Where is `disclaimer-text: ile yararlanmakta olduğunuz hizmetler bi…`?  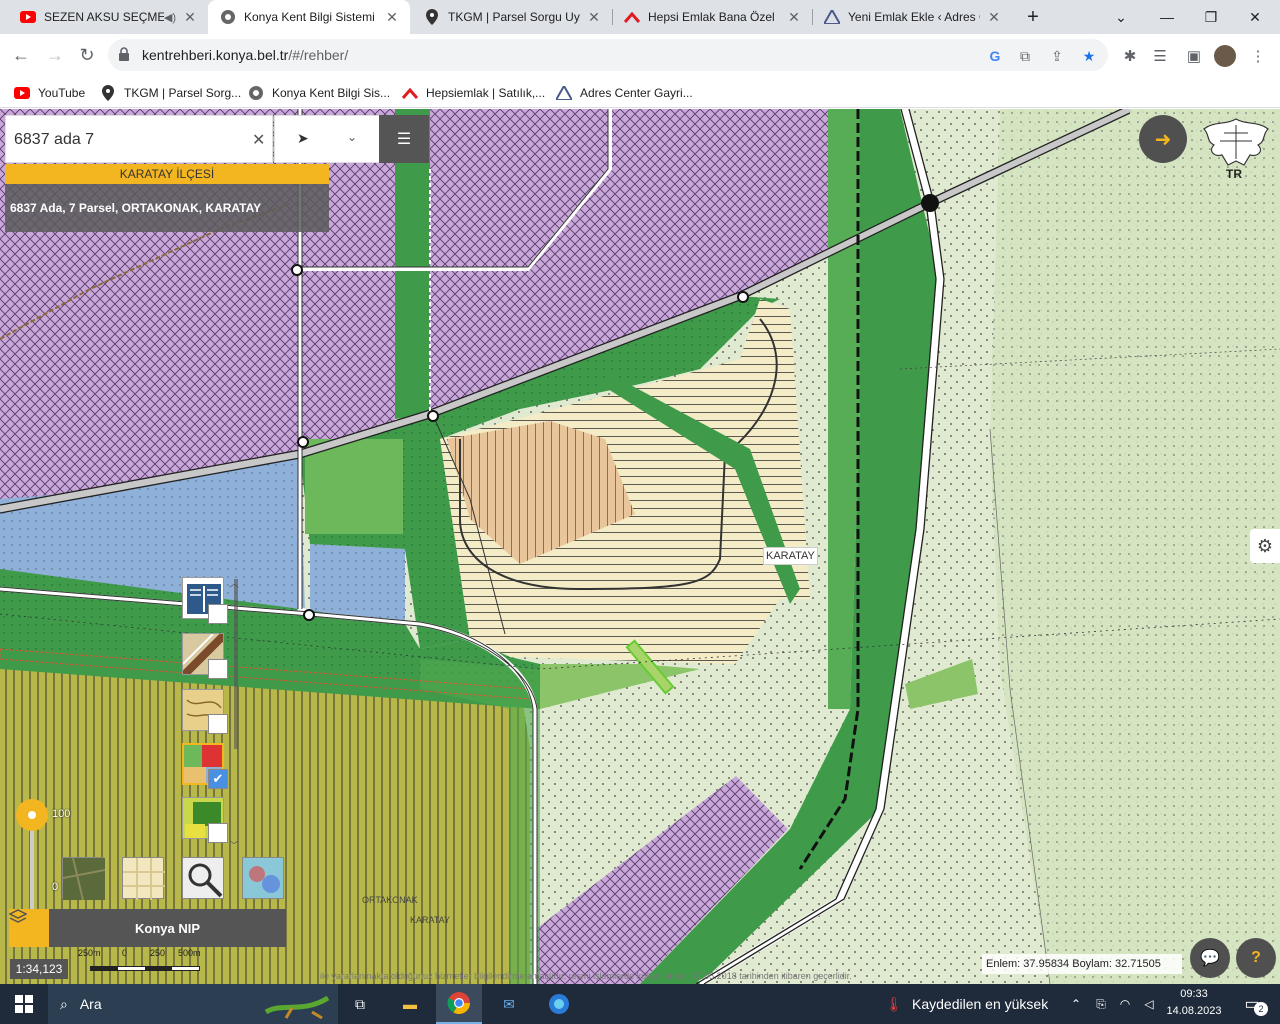
disclaimer-text: ile yararlanmakta olduğunuz hizmetler bi… is located at coordinates (586, 976).